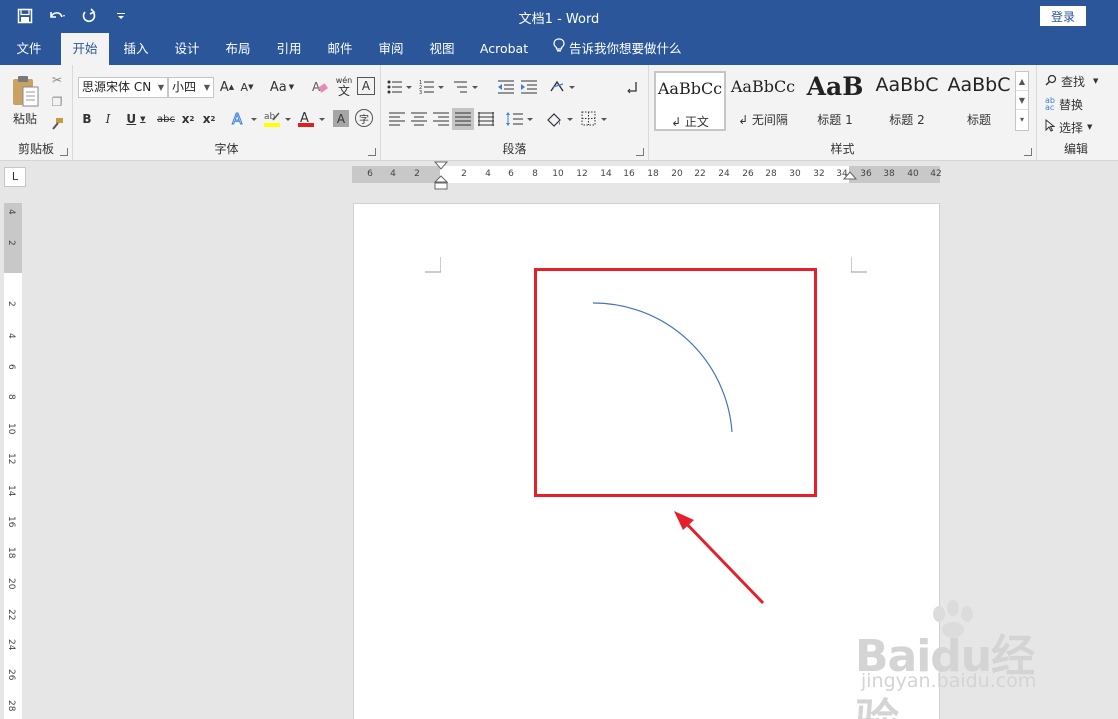 The image size is (1118, 719). Describe the element at coordinates (949, 681) in the screenshot. I see `watermark-url: jingyan.baidu.com` at that location.